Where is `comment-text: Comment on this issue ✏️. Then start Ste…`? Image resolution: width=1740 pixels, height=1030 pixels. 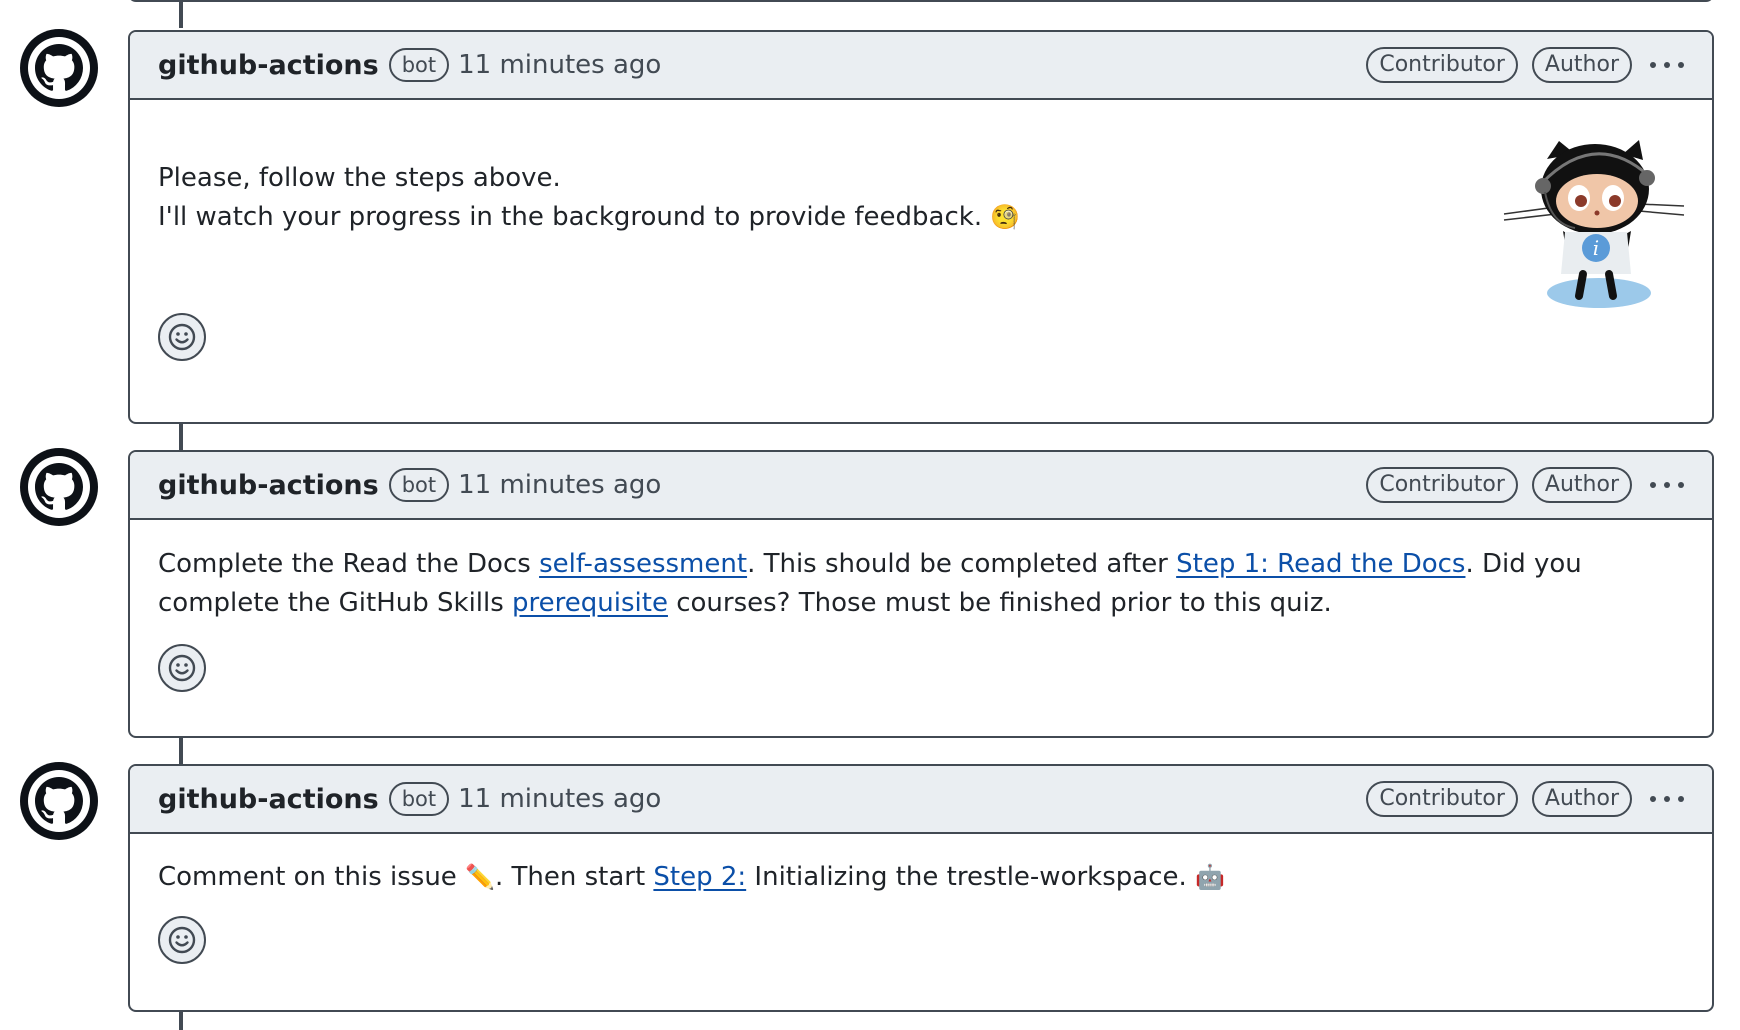 comment-text: Comment on this issue ✏️. Then start Ste… is located at coordinates (691, 877).